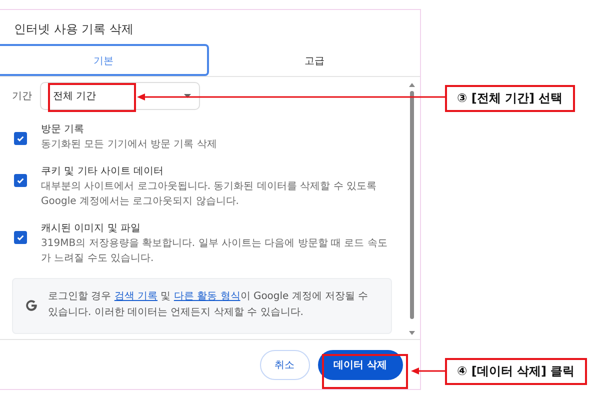  What do you see at coordinates (428, 371) in the screenshot?
I see `callout-arrow` at bounding box center [428, 371].